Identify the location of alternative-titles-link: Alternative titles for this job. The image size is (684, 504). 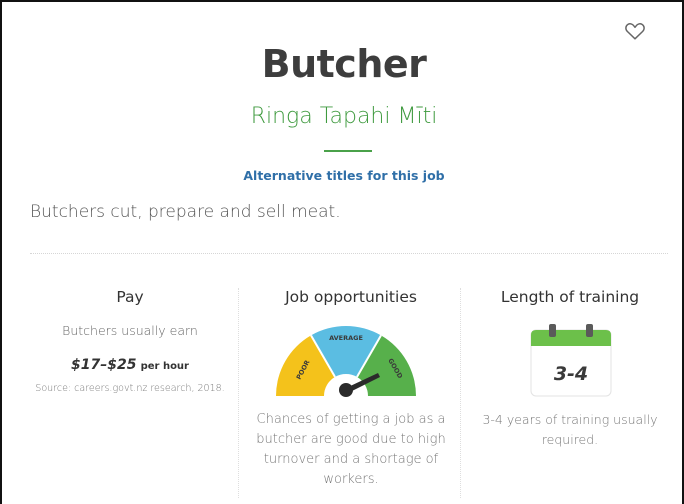
(342, 175).